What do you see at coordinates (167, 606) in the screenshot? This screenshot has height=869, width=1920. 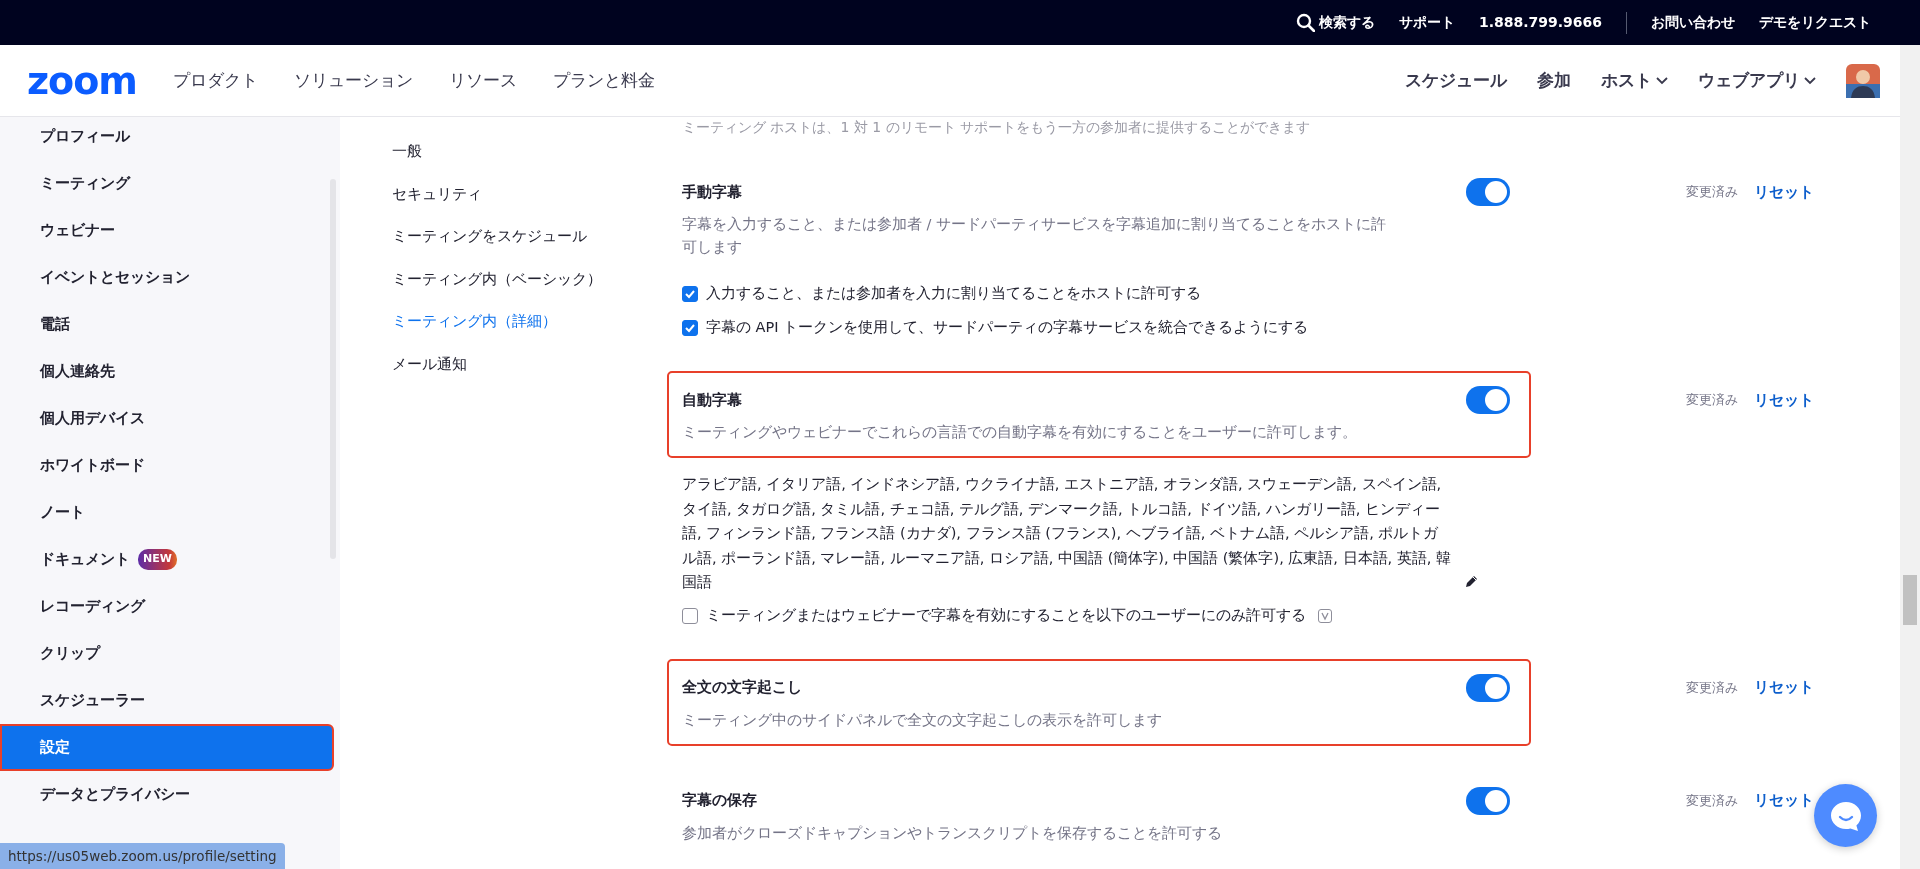 I see `sidebar-item: レコーディング` at bounding box center [167, 606].